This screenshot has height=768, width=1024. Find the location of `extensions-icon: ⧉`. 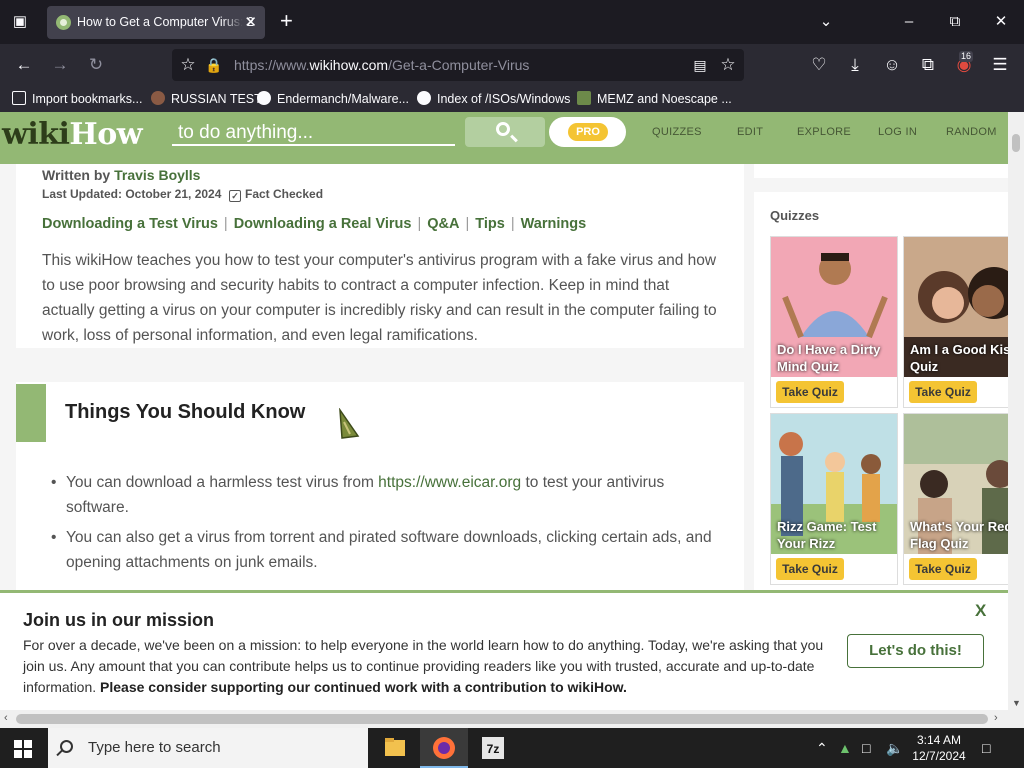

extensions-icon: ⧉ is located at coordinates (928, 65).